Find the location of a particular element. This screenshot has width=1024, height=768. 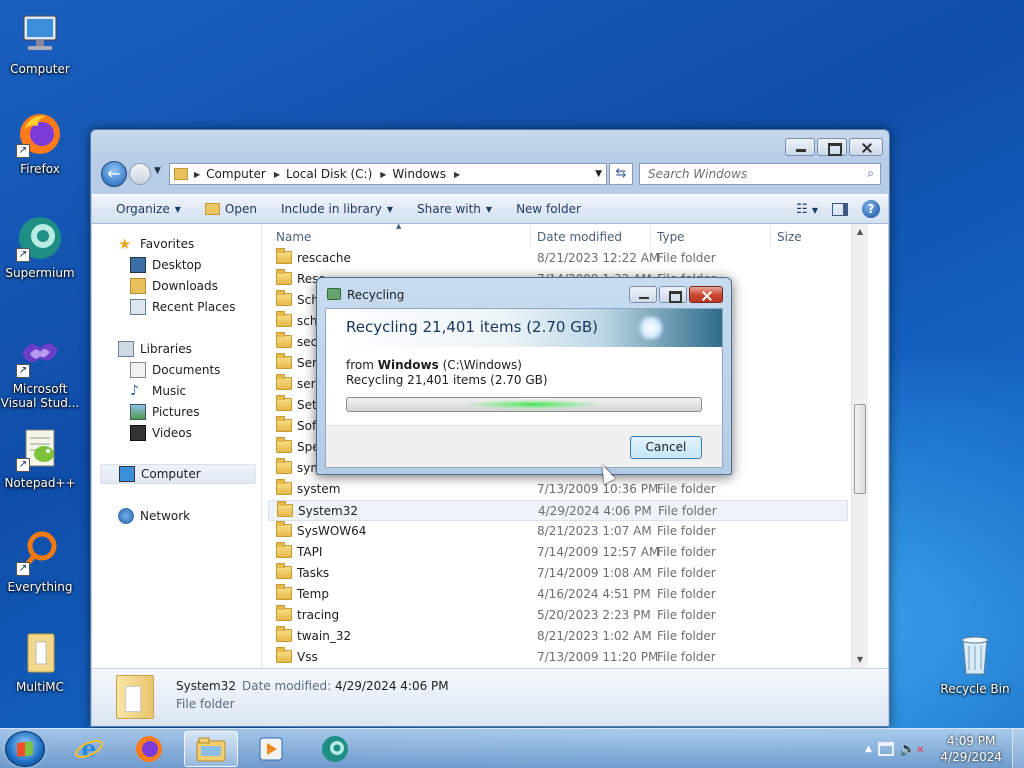

share-label: Share with is located at coordinates (449, 209).